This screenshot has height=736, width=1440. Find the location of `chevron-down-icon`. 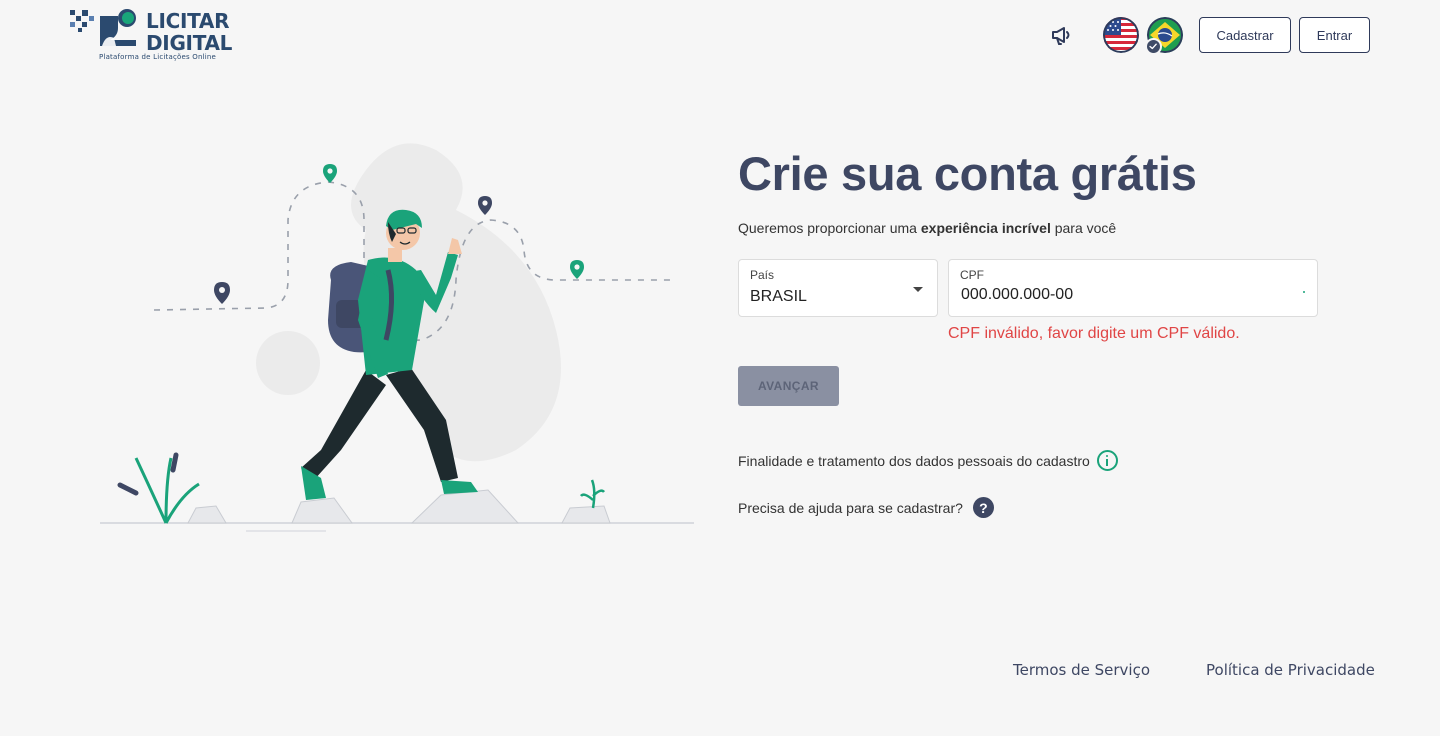

chevron-down-icon is located at coordinates (918, 289).